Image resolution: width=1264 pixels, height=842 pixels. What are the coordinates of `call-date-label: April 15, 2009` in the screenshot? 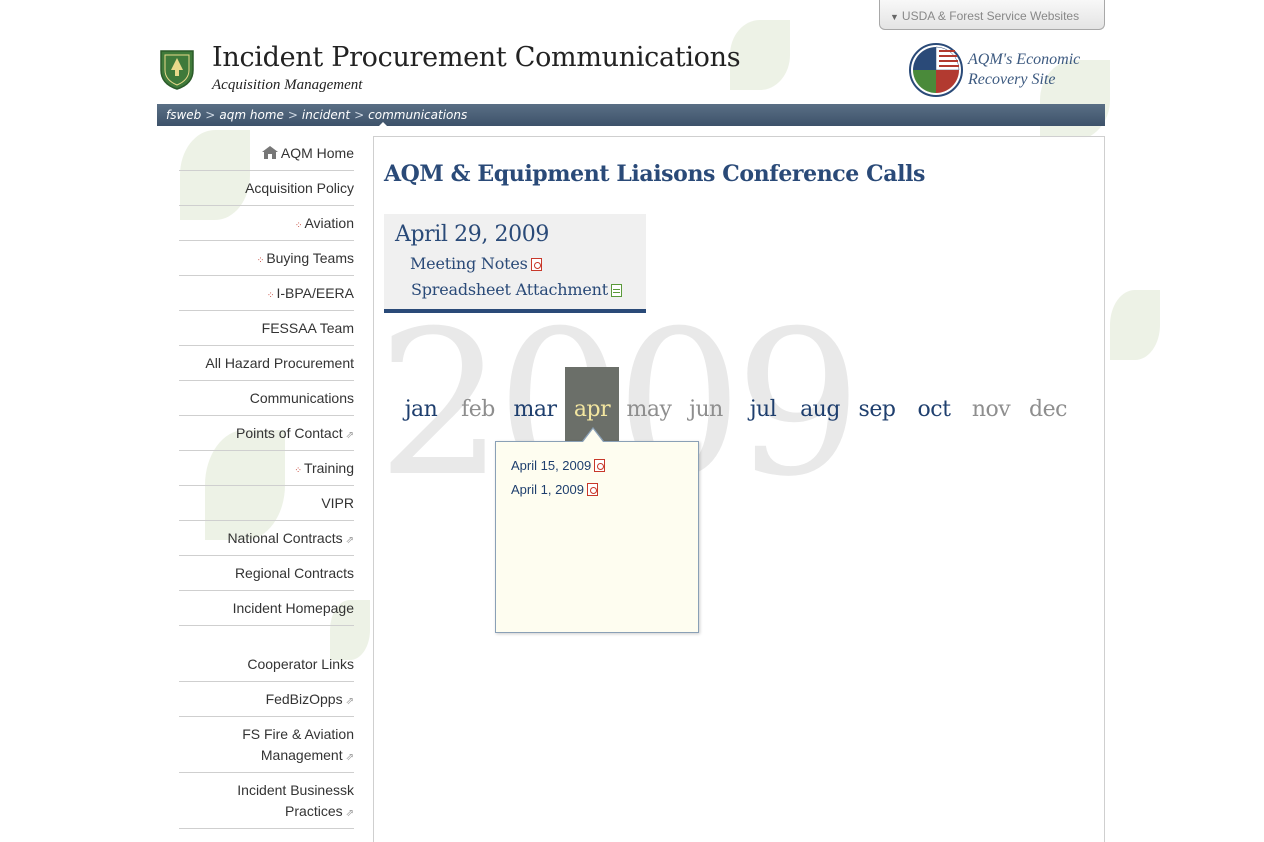 It's located at (551, 465).